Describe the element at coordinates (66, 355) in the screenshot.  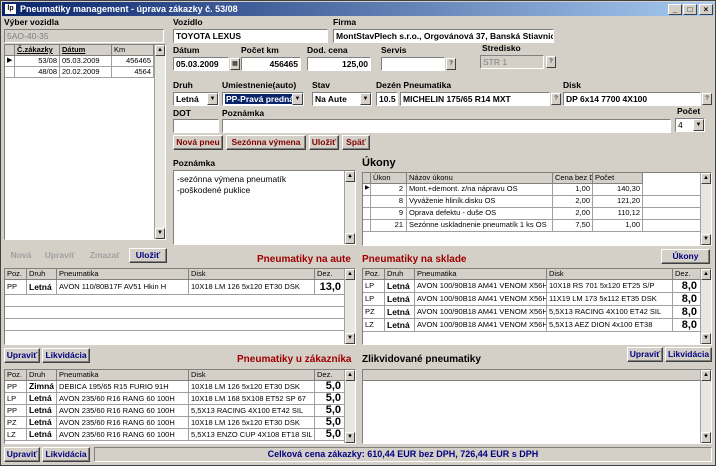
I see `na-aute-likvidacia-button: Likvidácia` at that location.